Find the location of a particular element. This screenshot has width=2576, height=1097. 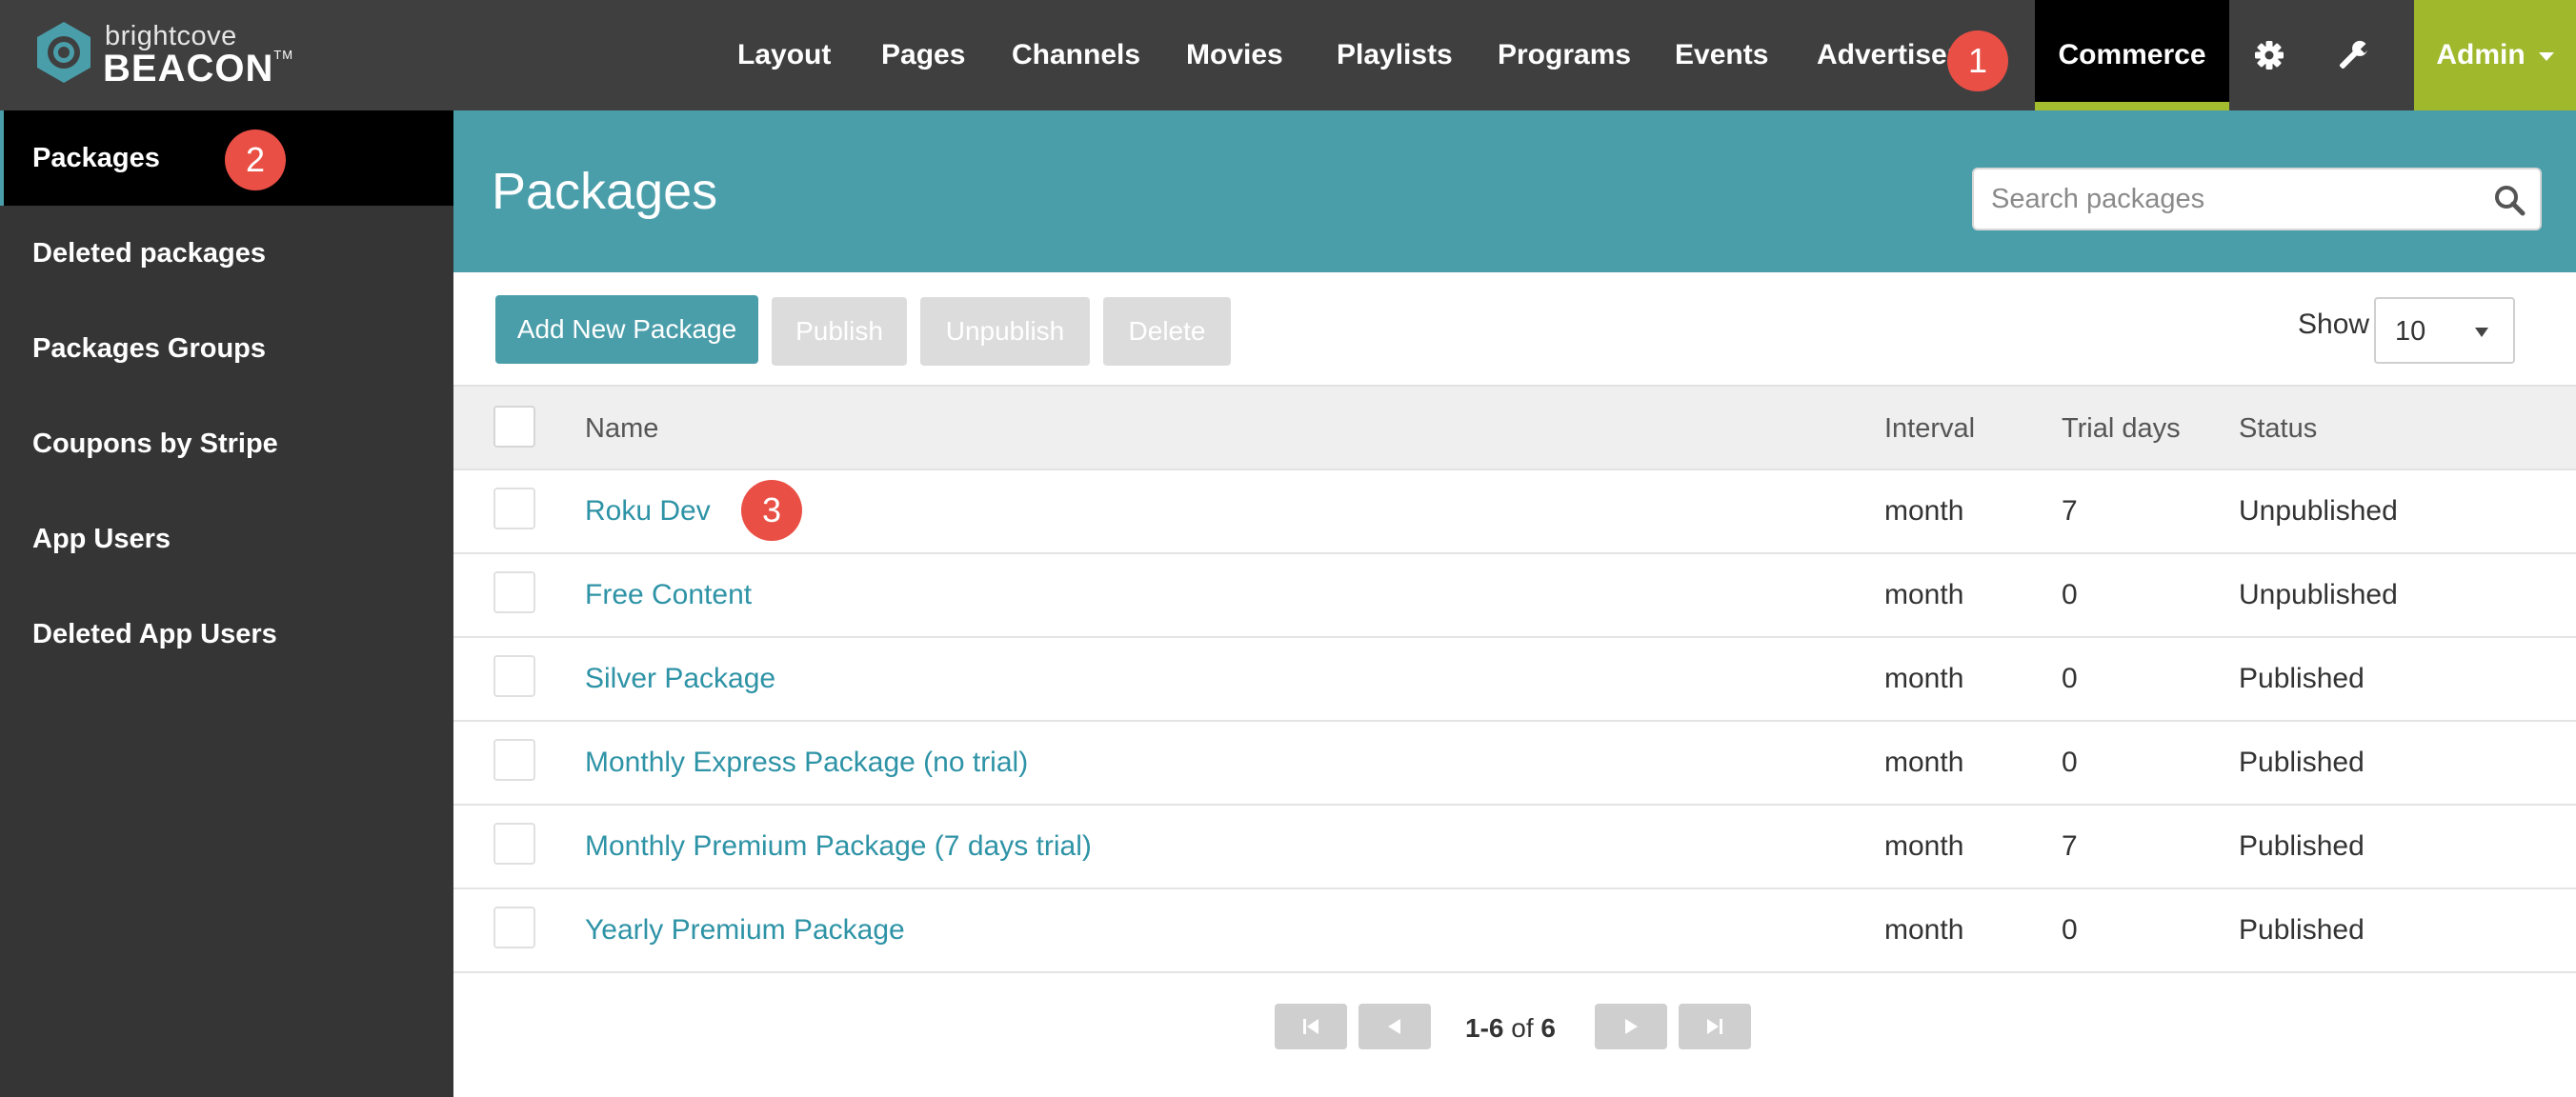

sidebar-item-coupons-by-stripe: Coupons by Stripe is located at coordinates (227, 443).